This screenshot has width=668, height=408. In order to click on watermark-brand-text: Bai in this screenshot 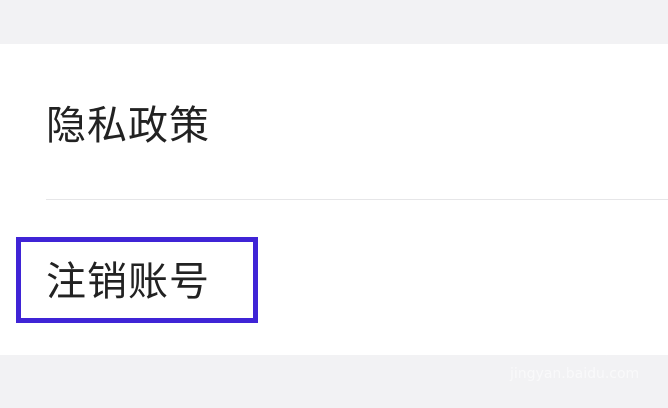, I will do `click(529, 347)`.